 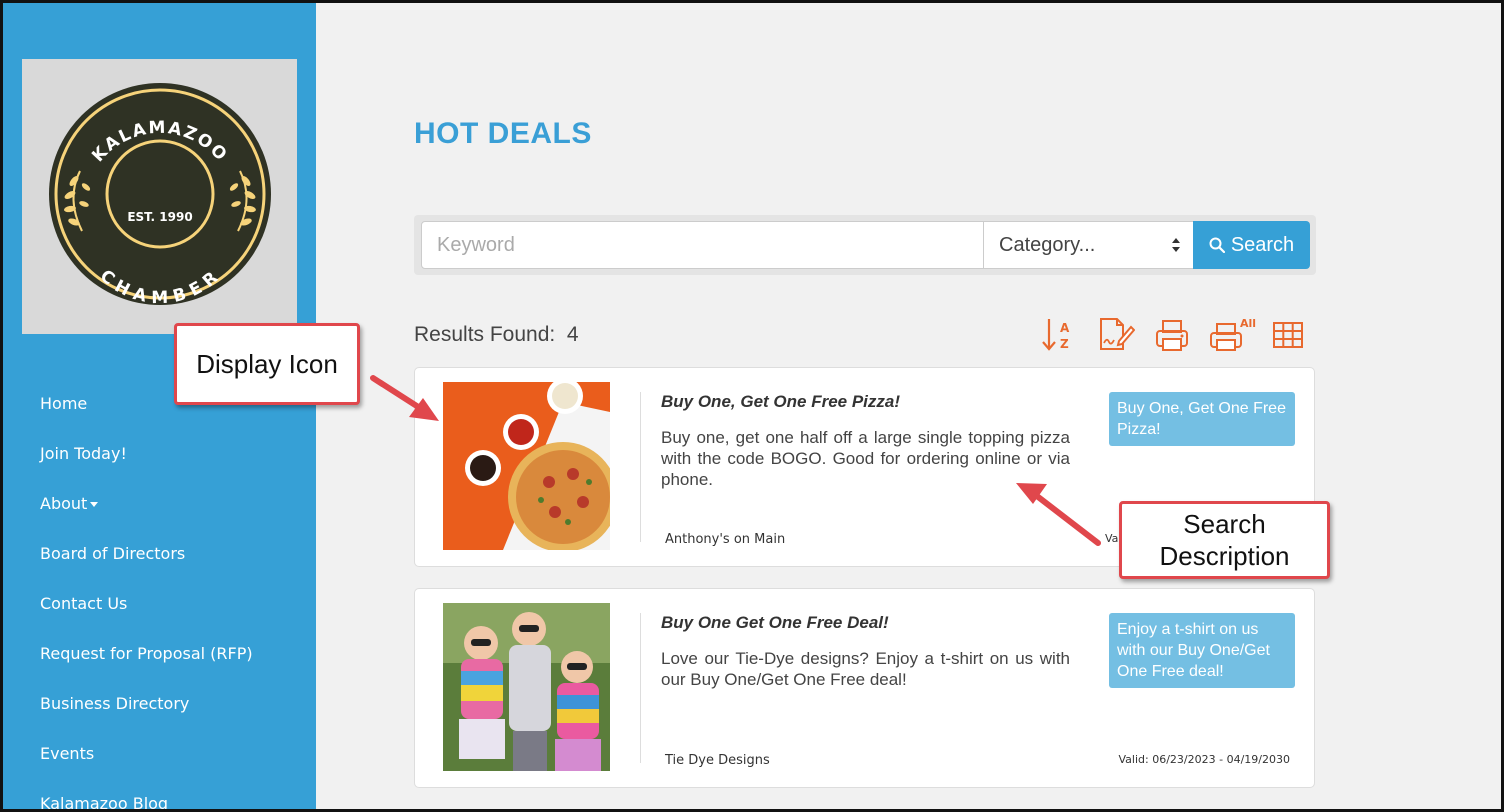 What do you see at coordinates (780, 402) in the screenshot?
I see `deal-title: Buy One, Get One Free Pizza!` at bounding box center [780, 402].